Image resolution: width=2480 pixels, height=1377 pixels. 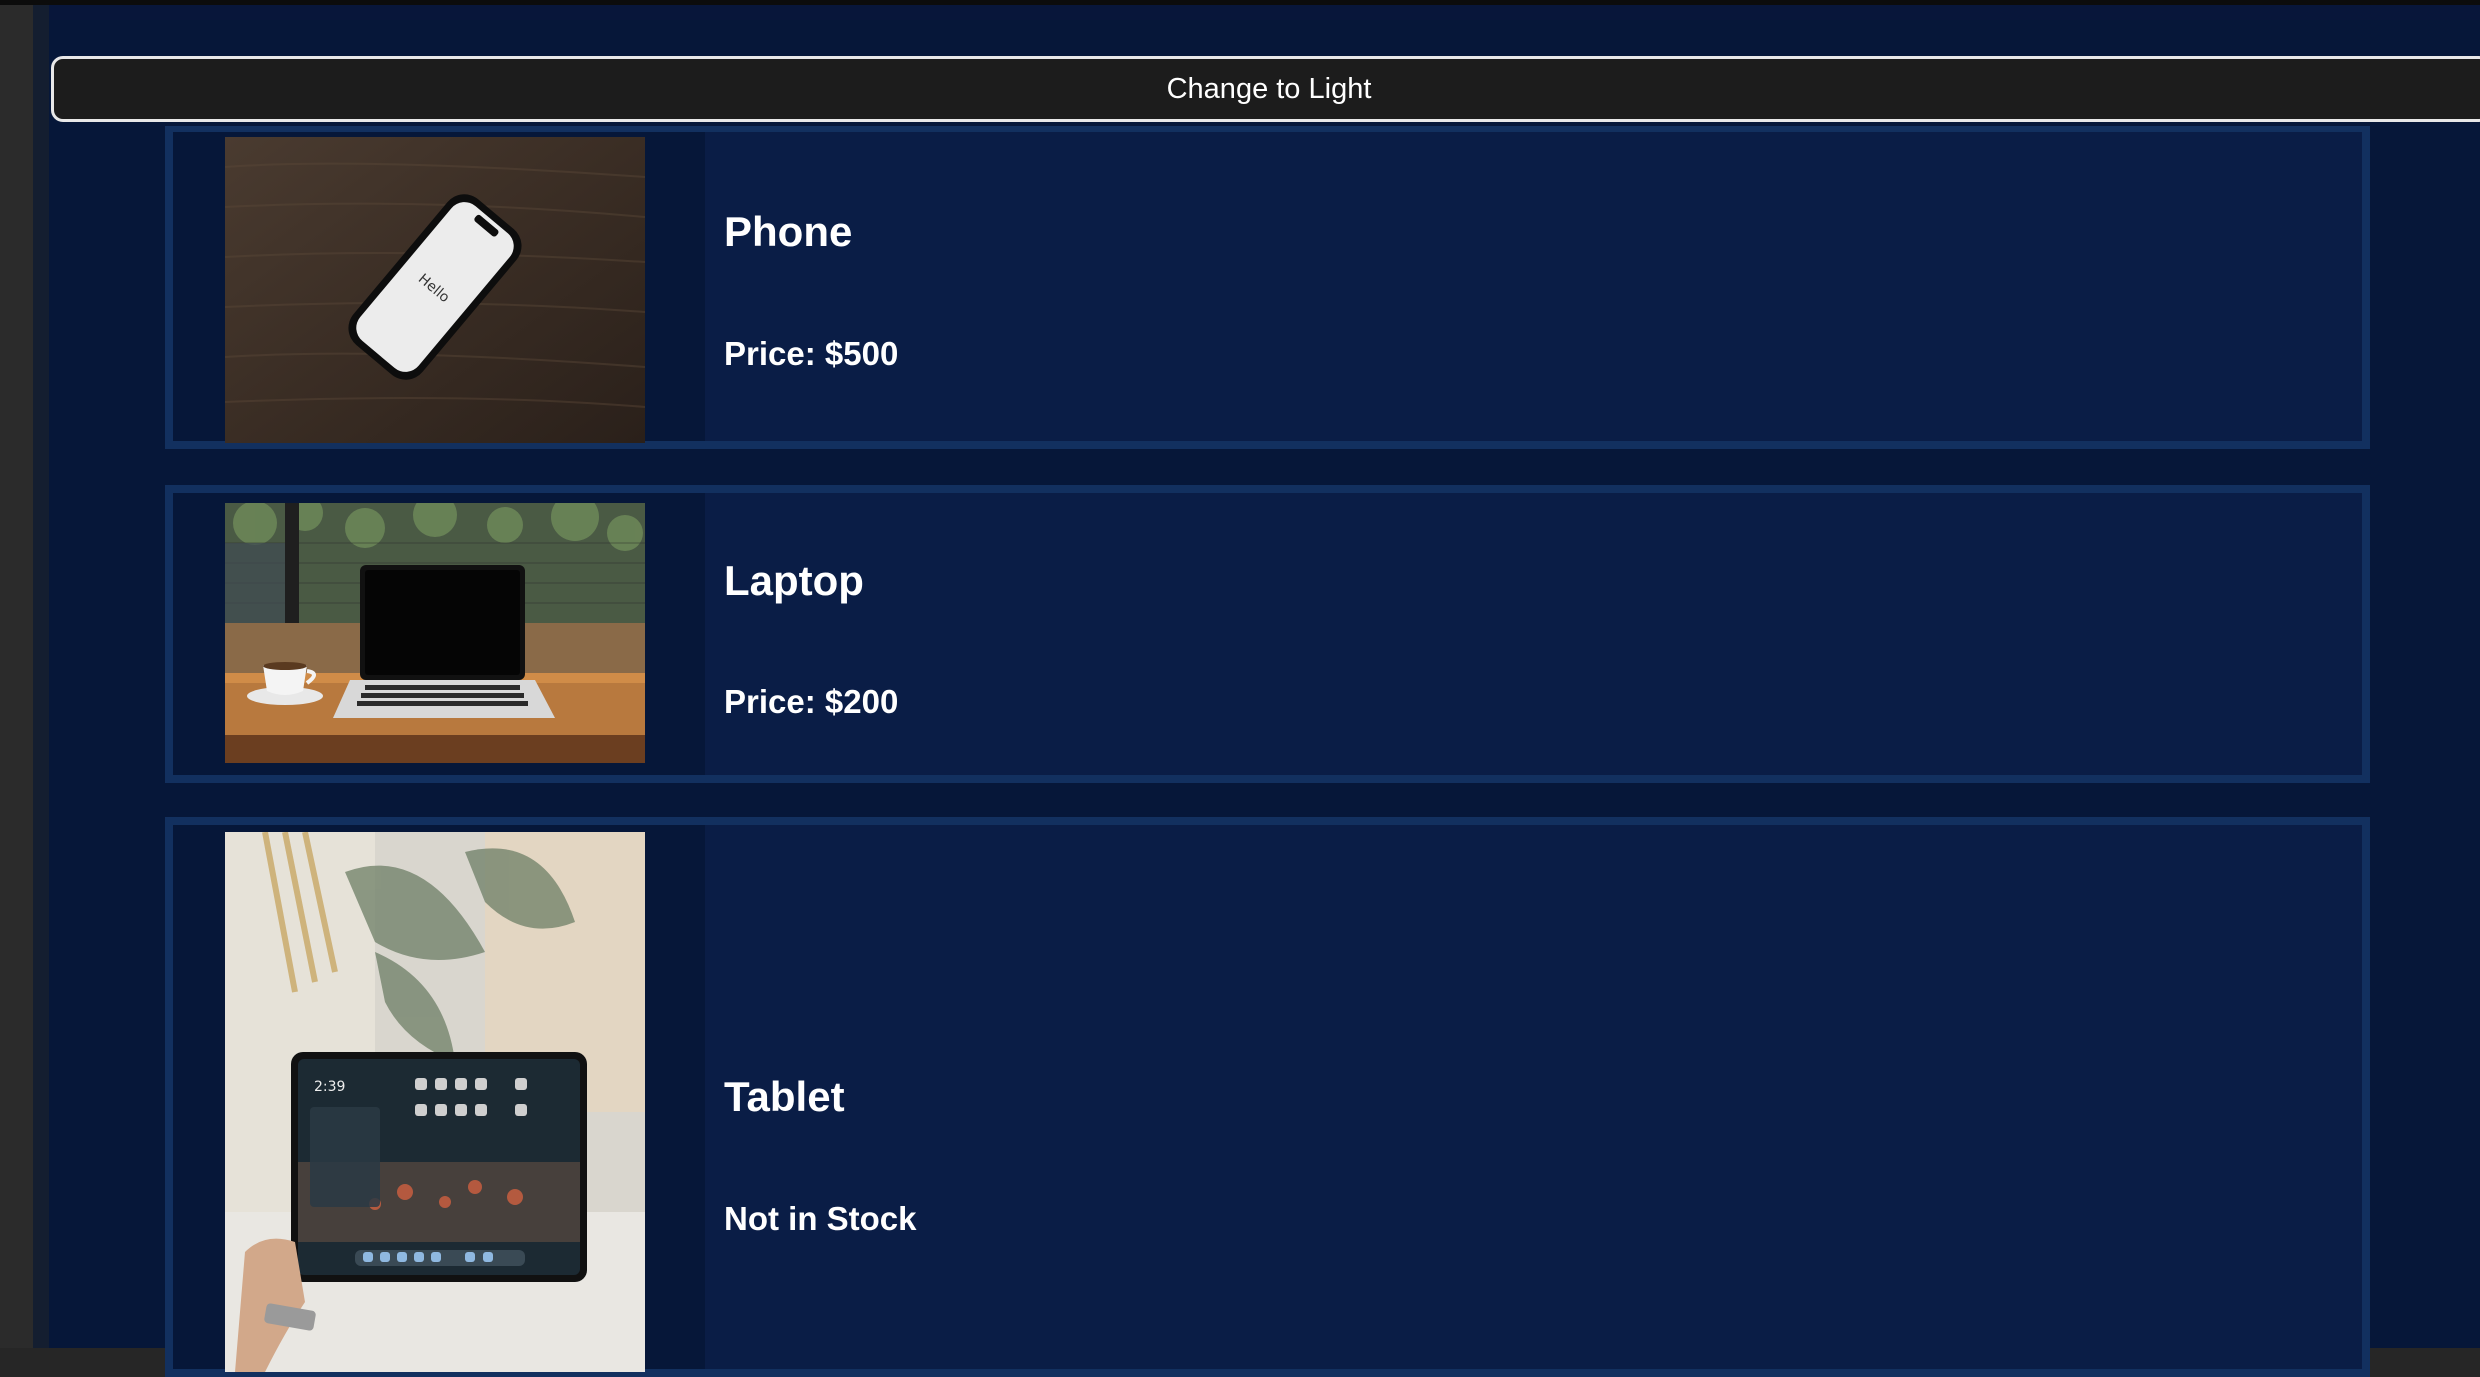 I want to click on tablet-clock: 2:39, so click(x=329, y=1087).